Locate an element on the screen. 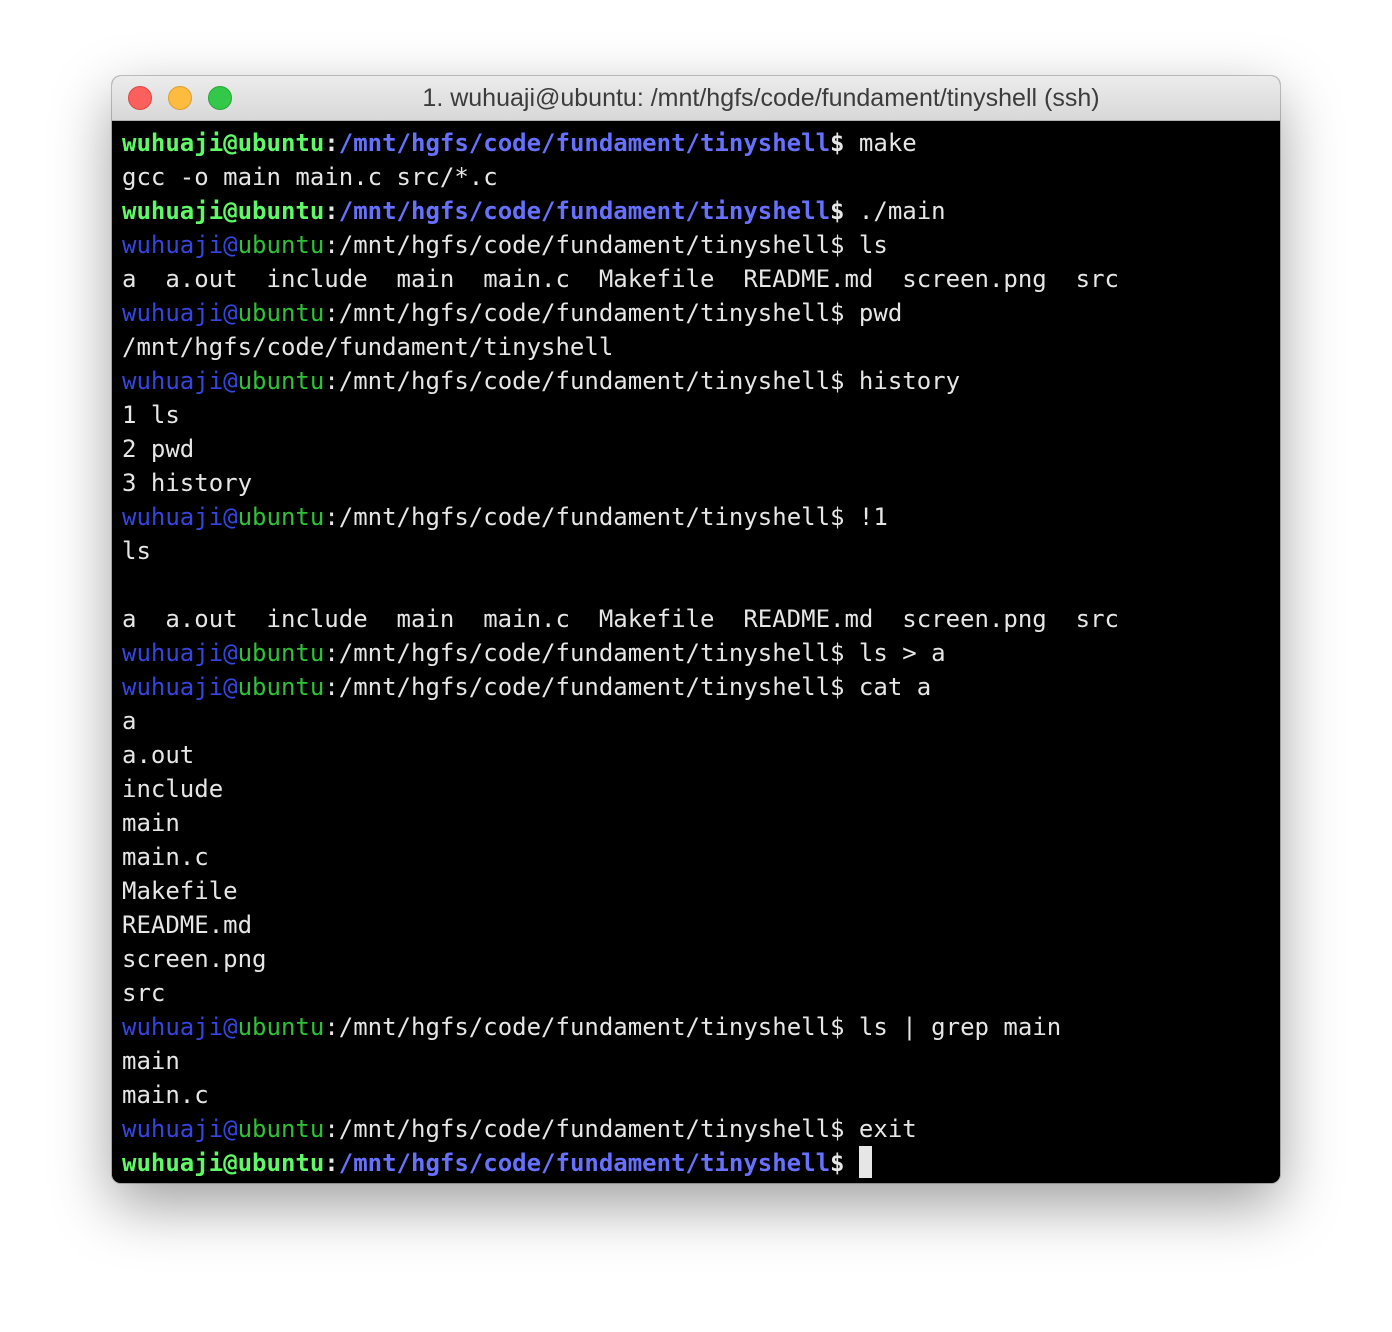  command-text: ./main is located at coordinates (895, 211).